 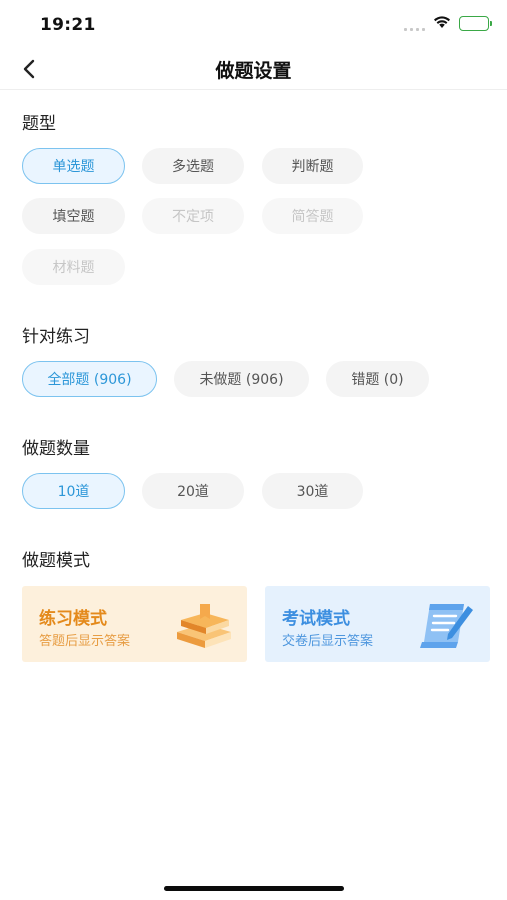 I want to click on status-time: 19:21, so click(x=68, y=25).